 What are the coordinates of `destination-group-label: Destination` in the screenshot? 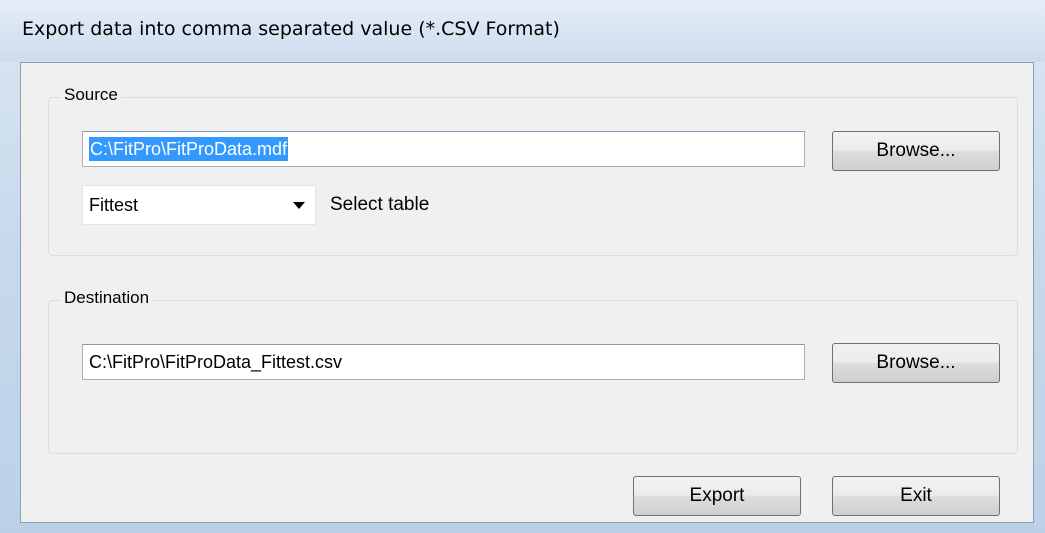 It's located at (107, 298).